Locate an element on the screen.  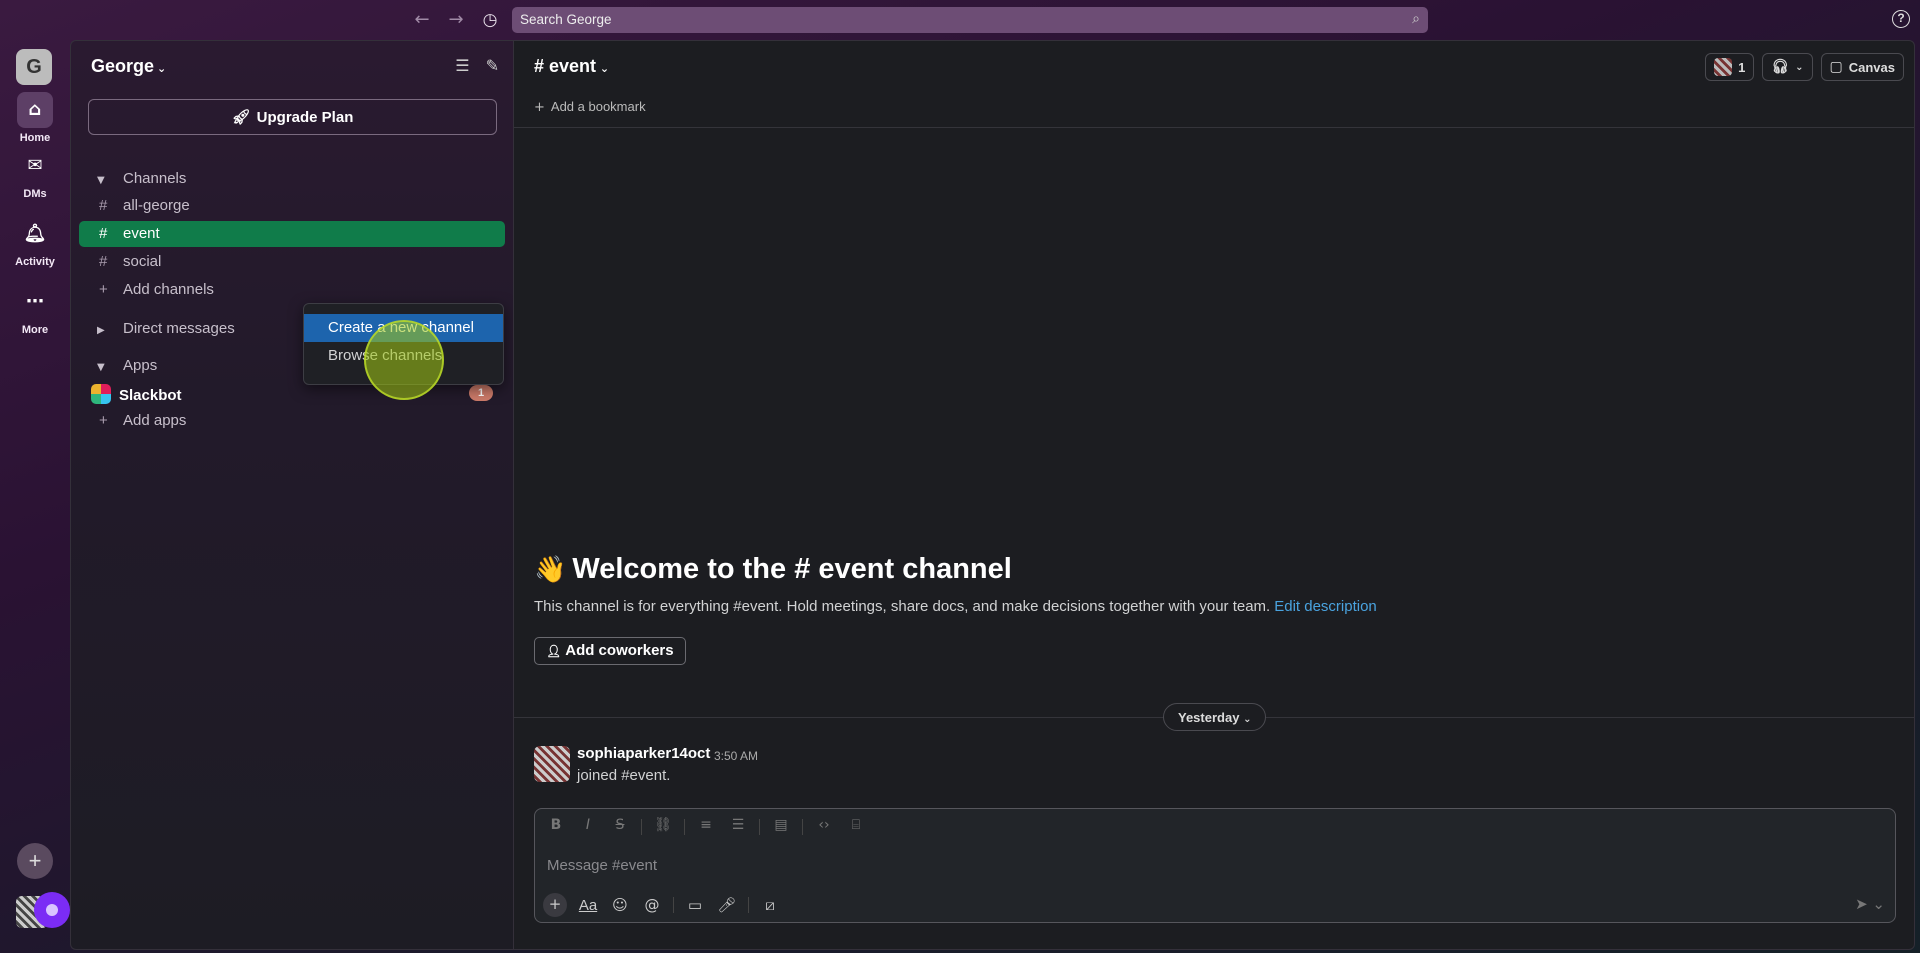
unread-badge: 1 is located at coordinates (481, 393).